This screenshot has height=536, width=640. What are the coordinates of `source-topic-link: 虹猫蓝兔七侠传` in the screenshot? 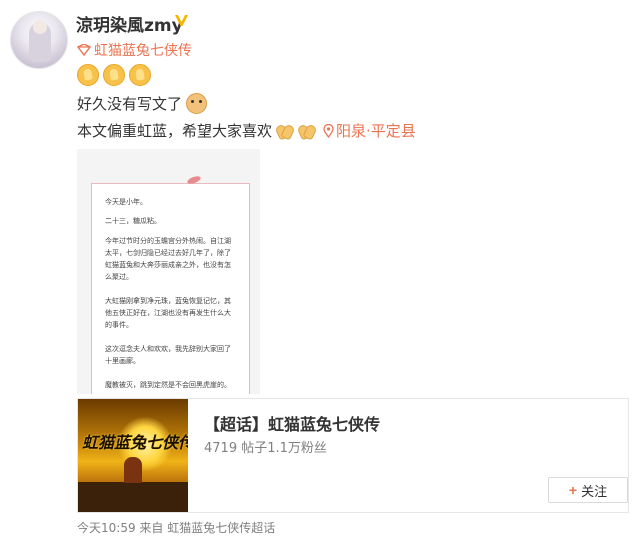 It's located at (134, 50).